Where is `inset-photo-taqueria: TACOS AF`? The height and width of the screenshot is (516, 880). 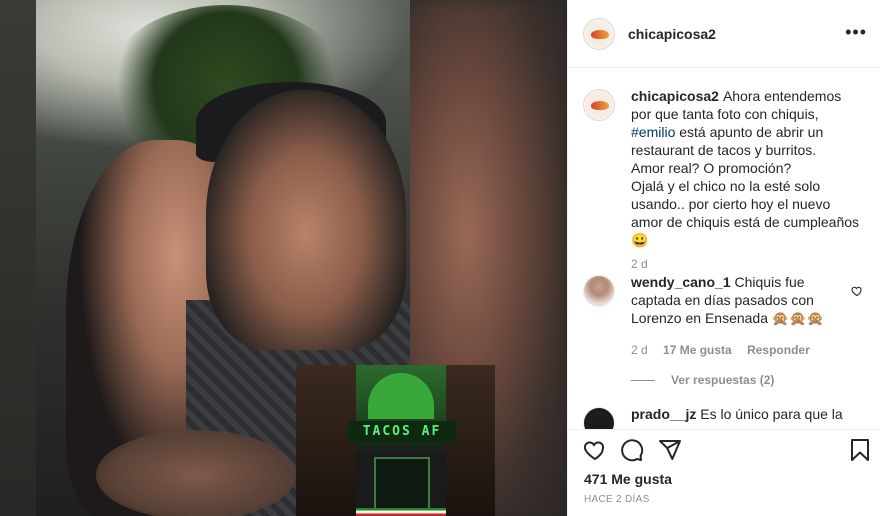 inset-photo-taqueria: TACOS AF is located at coordinates (395, 440).